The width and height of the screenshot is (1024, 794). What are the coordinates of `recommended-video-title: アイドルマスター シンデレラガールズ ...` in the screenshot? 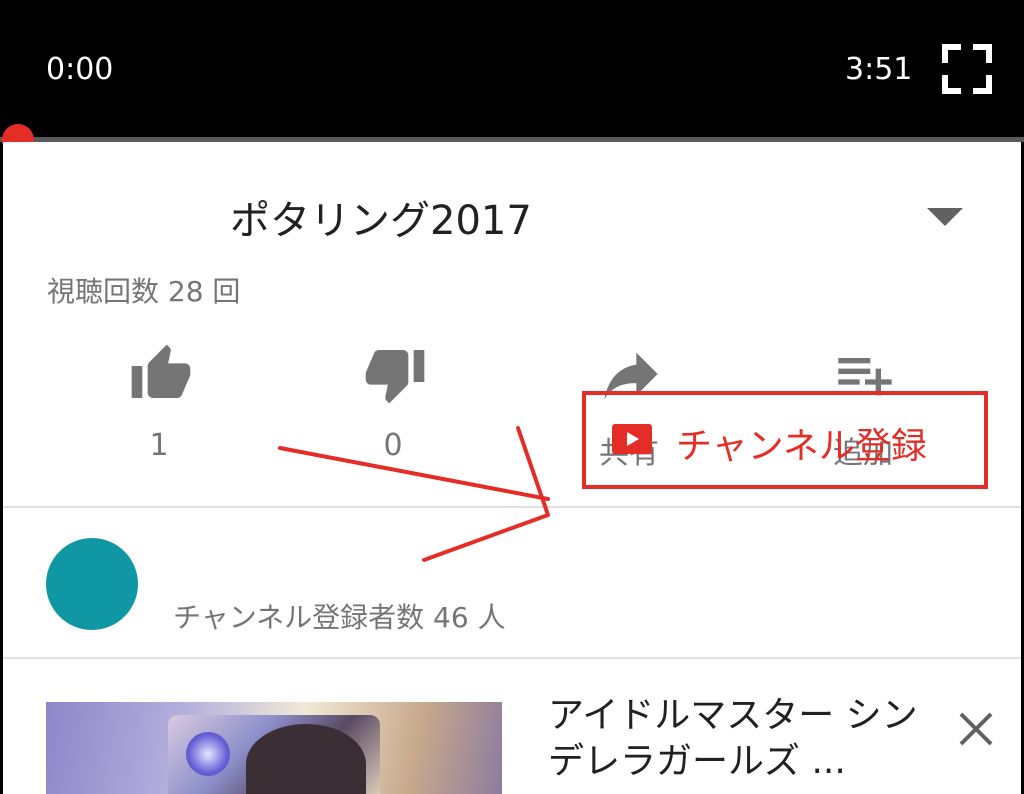 It's located at (743, 739).